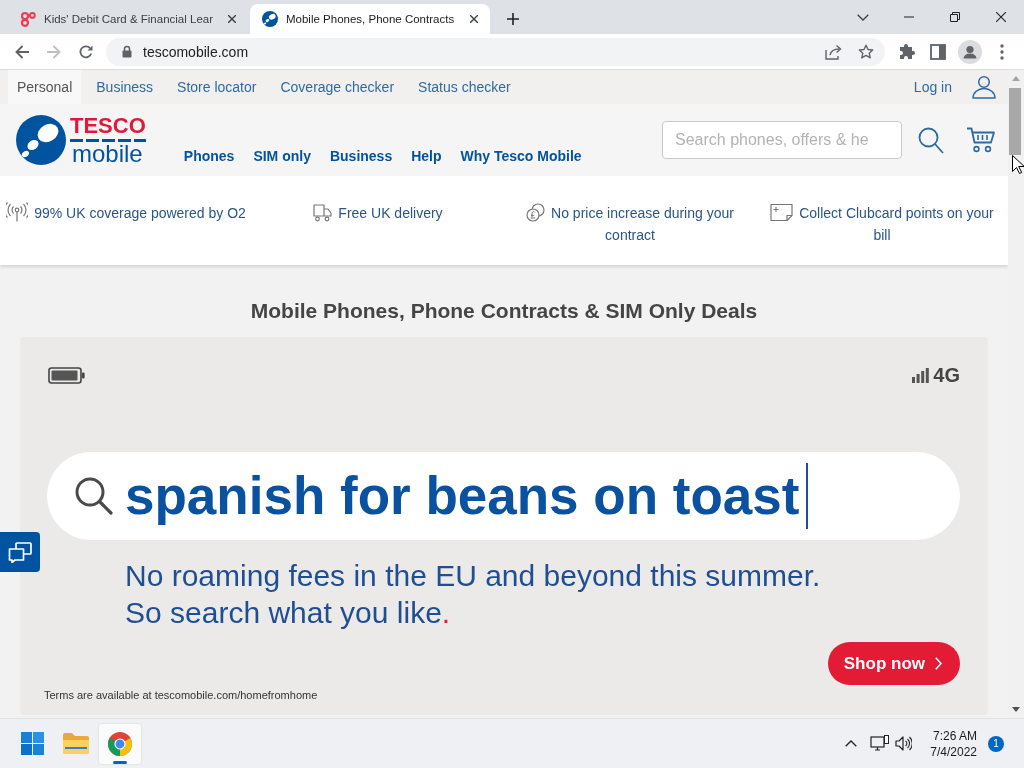 The width and height of the screenshot is (1024, 768). What do you see at coordinates (181, 695) in the screenshot?
I see `terms-text: Terms are available at tescomobile.com/homefromhome` at bounding box center [181, 695].